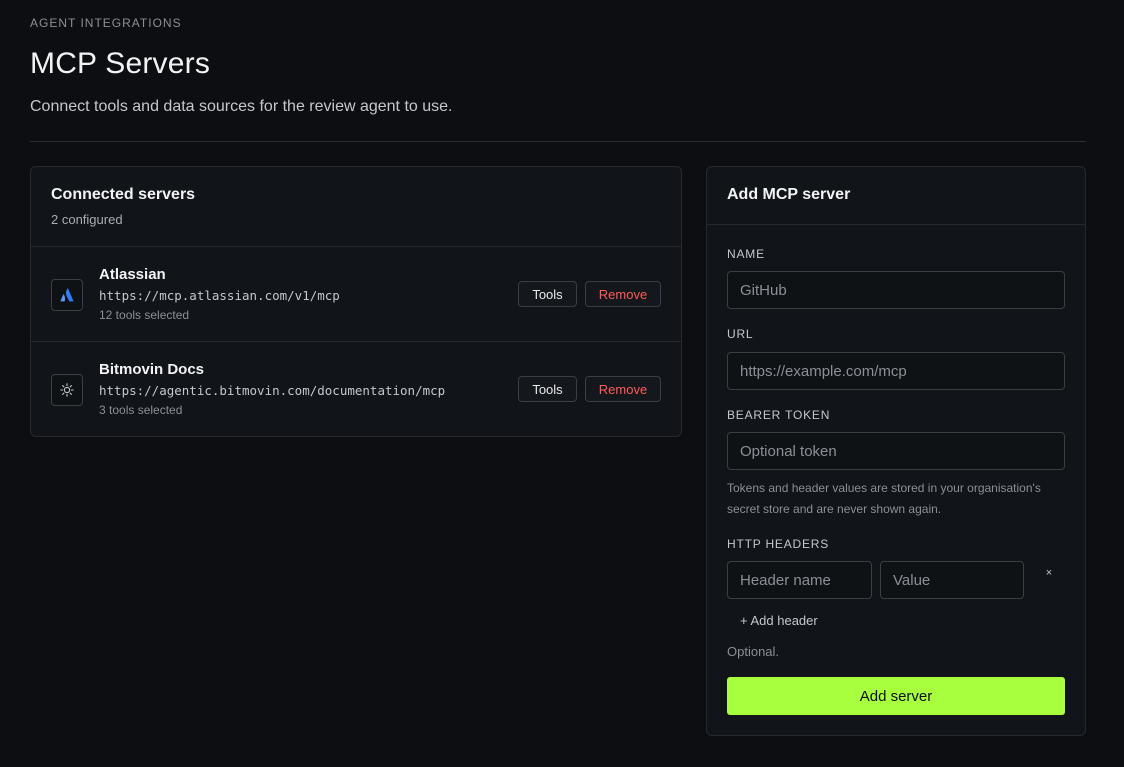 This screenshot has width=1124, height=767. I want to click on name-input, so click(896, 290).